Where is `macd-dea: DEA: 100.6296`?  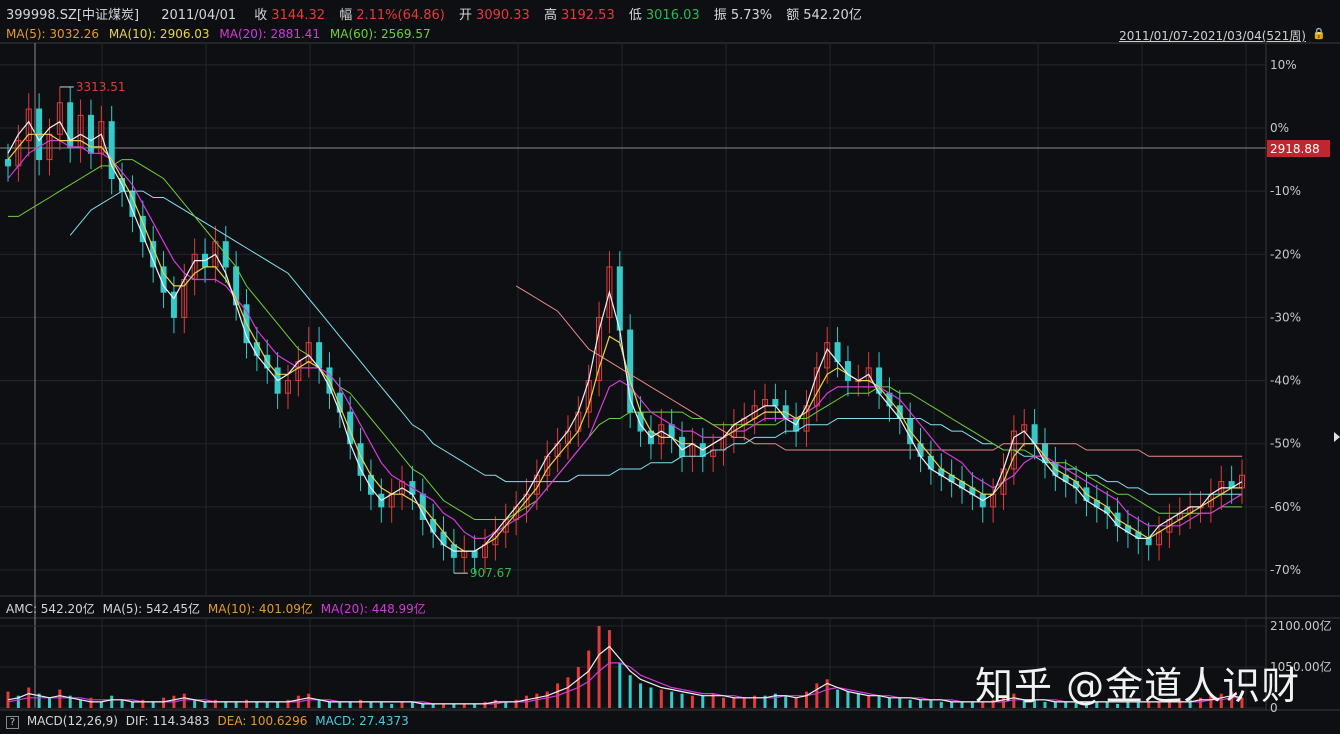 macd-dea: DEA: 100.6296 is located at coordinates (262, 721).